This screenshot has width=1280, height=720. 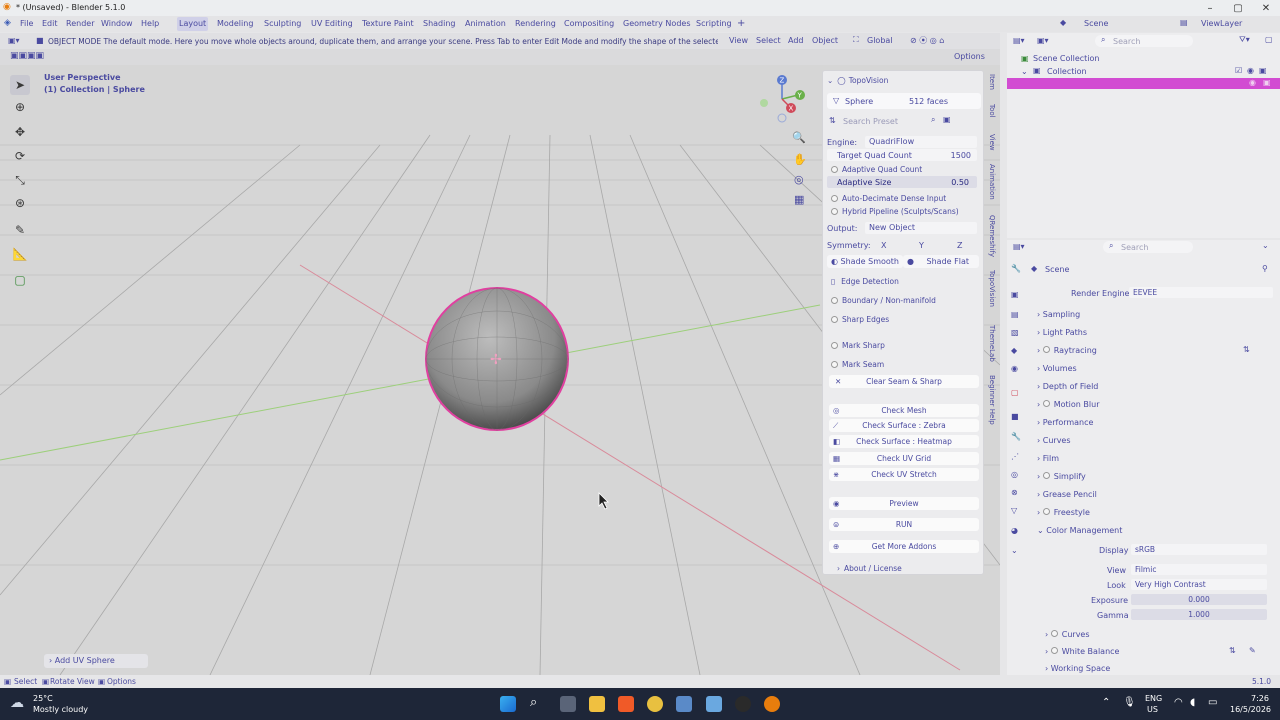 I want to click on look-dropdown: Very High Contrast, so click(x=1199, y=584).